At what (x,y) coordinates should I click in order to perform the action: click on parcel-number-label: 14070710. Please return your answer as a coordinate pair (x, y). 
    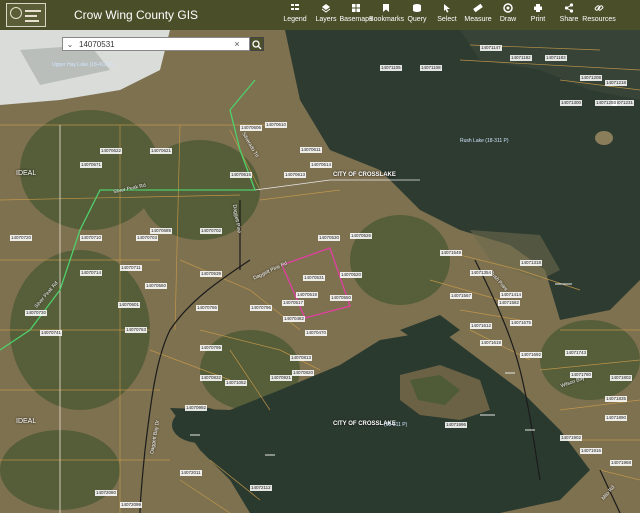
    Looking at the image, I should click on (91, 238).